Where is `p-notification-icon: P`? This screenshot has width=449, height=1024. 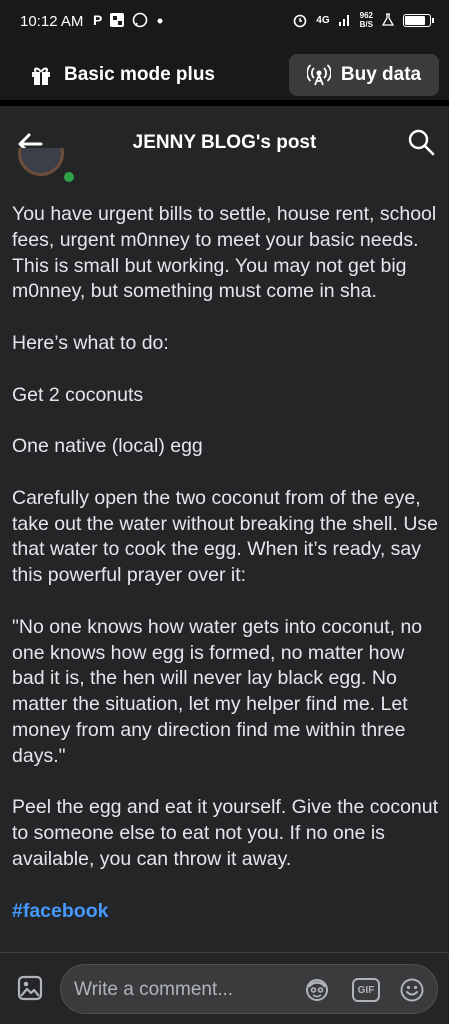 p-notification-icon: P is located at coordinates (98, 20).